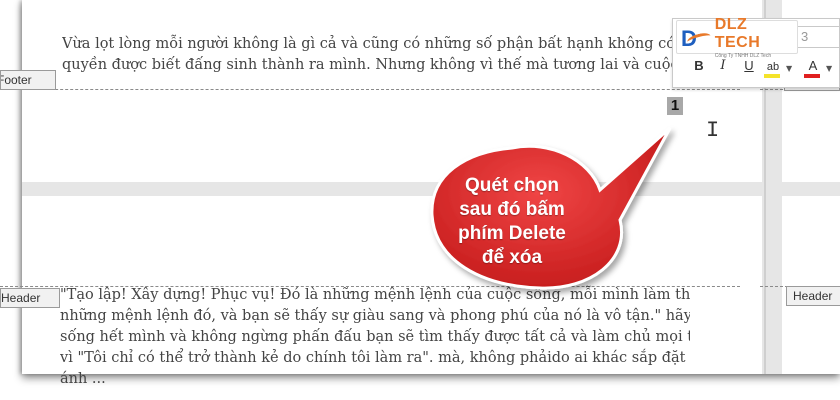 The width and height of the screenshot is (840, 400). I want to click on highlight-dropdown-icon: ▼, so click(789, 68).